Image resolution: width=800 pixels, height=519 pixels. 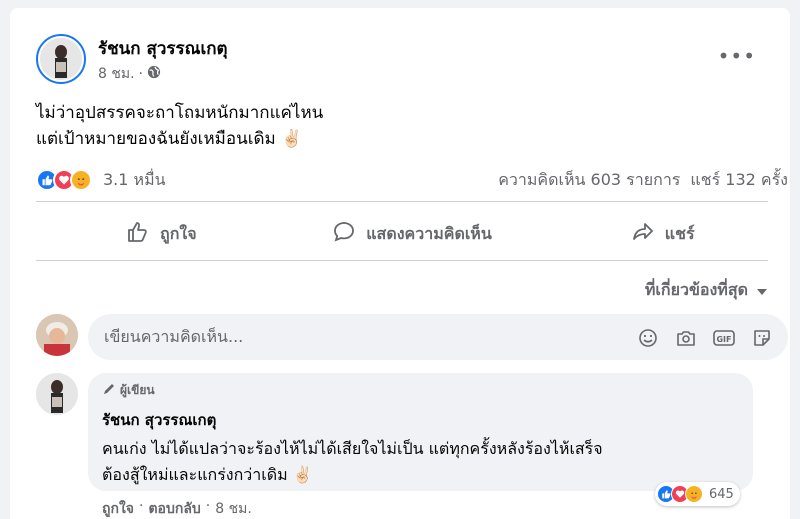 What do you see at coordinates (163, 48) in the screenshot?
I see `post-author-name: รัชนก สุวรรณเกตุ` at bounding box center [163, 48].